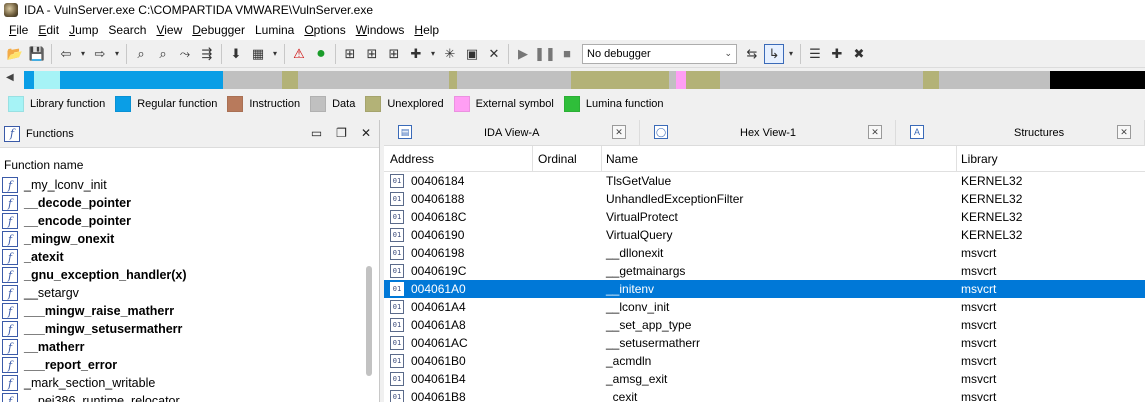  Describe the element at coordinates (236, 54) in the screenshot. I see `down-arrow-icon: ⬇` at that location.